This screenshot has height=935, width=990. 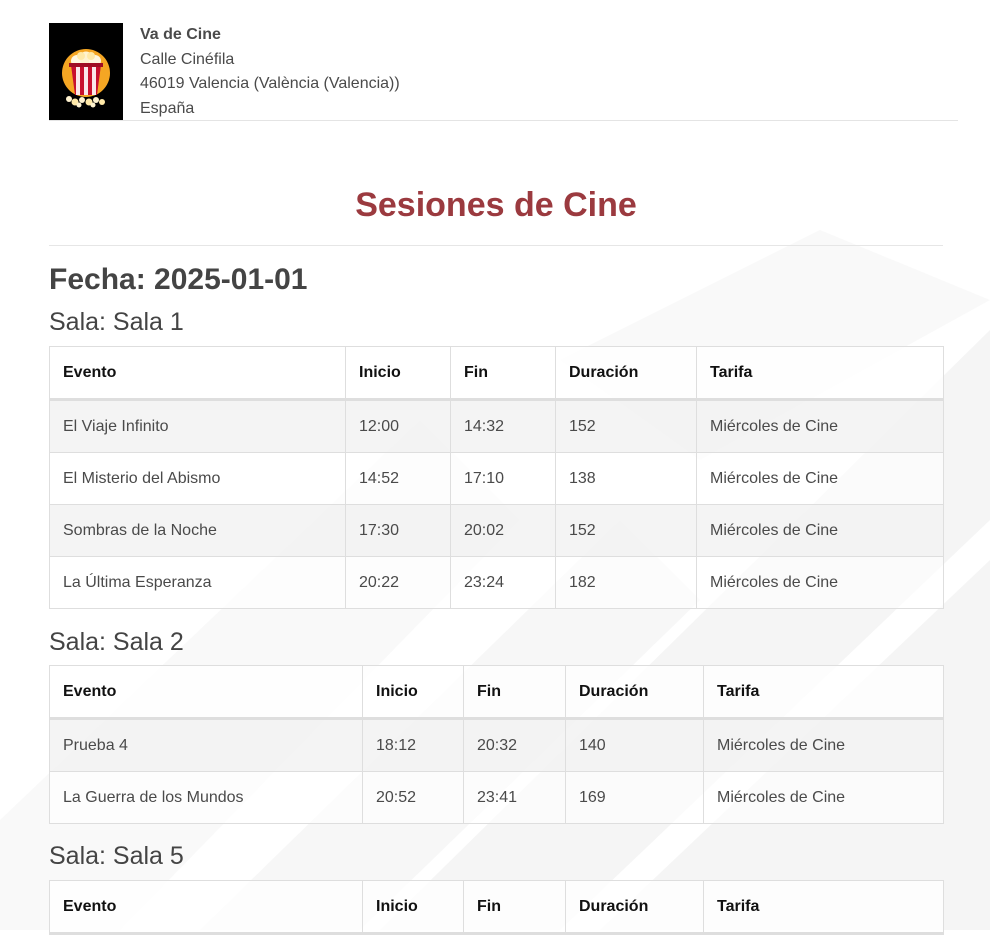 I want to click on cell-duracion: 182, so click(x=626, y=582).